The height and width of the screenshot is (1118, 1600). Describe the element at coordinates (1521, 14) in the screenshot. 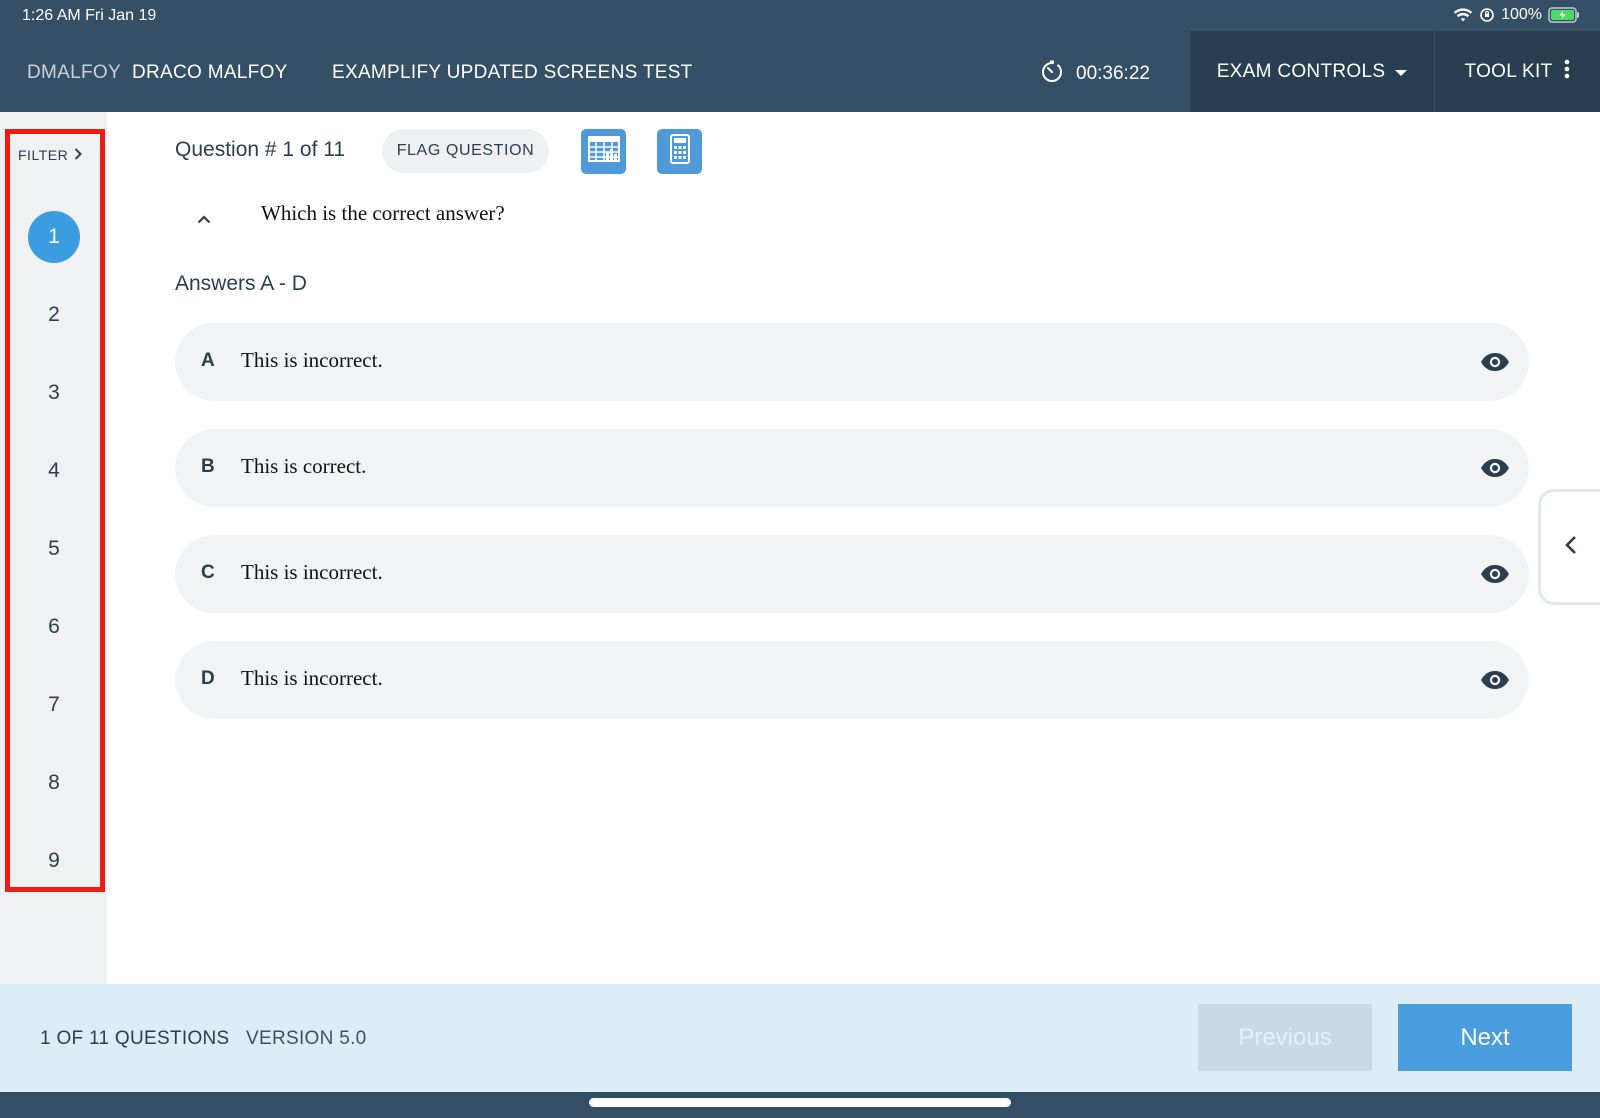

I see `battery-percent: 100%` at that location.